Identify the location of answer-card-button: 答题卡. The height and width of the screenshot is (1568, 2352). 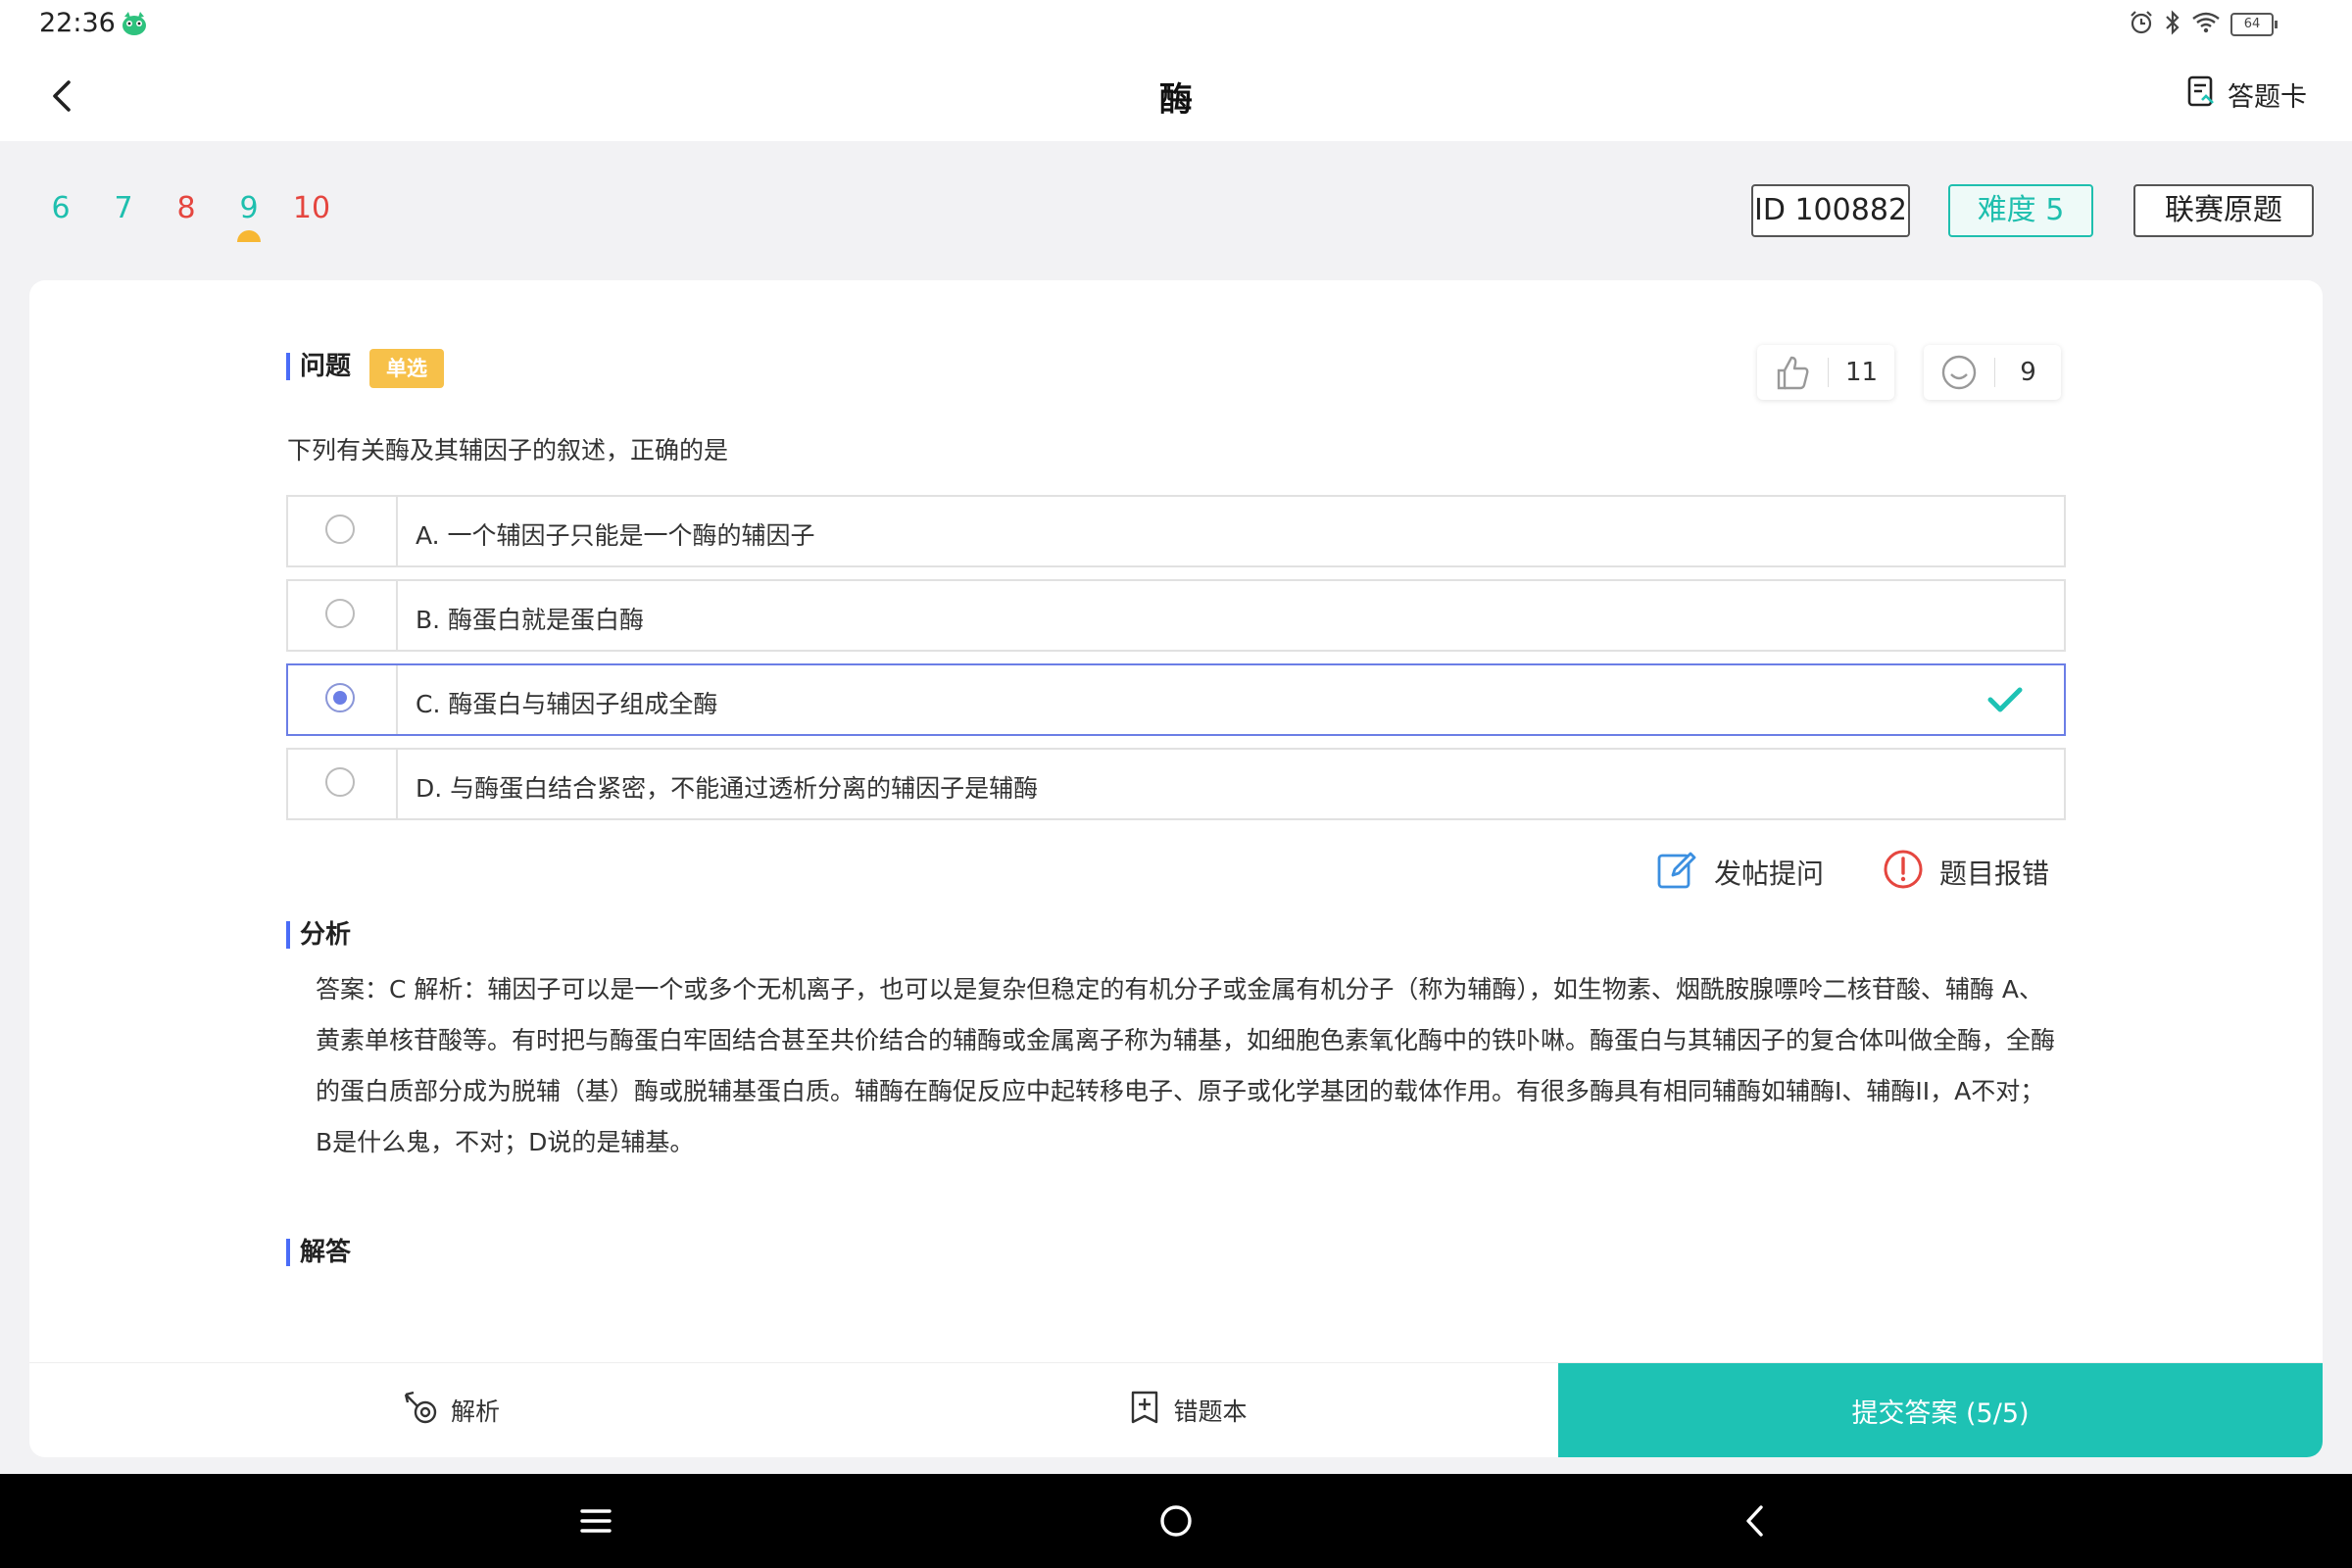
(2246, 94).